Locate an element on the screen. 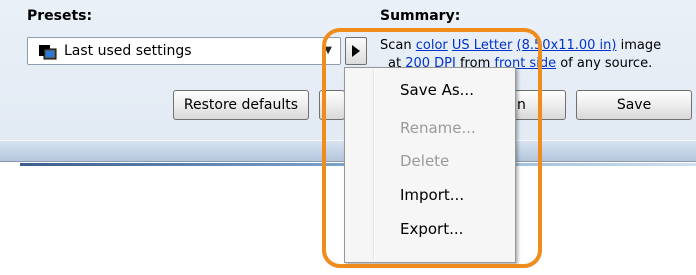 Image resolution: width=696 pixels, height=275 pixels. menu-item-delete: Delete is located at coordinates (424, 161).